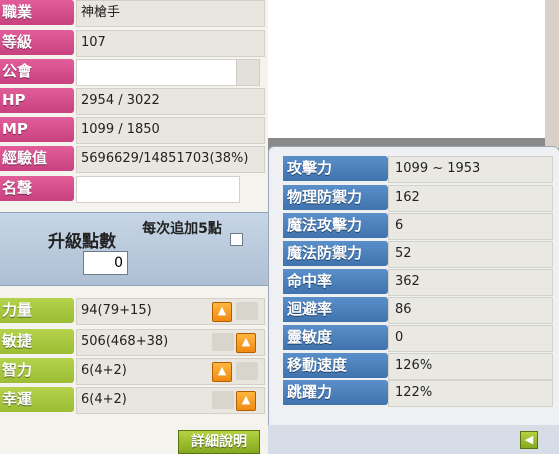 The image size is (559, 454). Describe the element at coordinates (470, 198) in the screenshot. I see `phys-def-value: 162` at that location.